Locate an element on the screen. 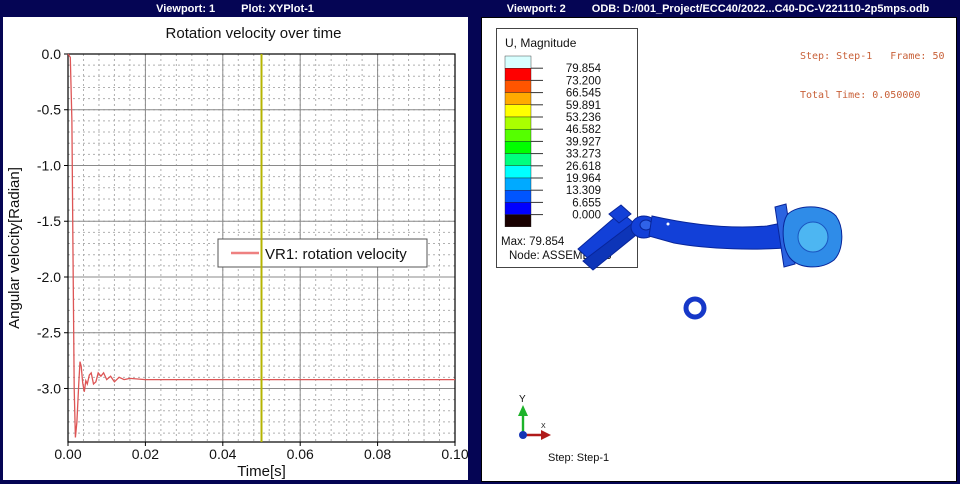 This screenshot has width=960, height=484. model-hub-face is located at coordinates (813, 237).